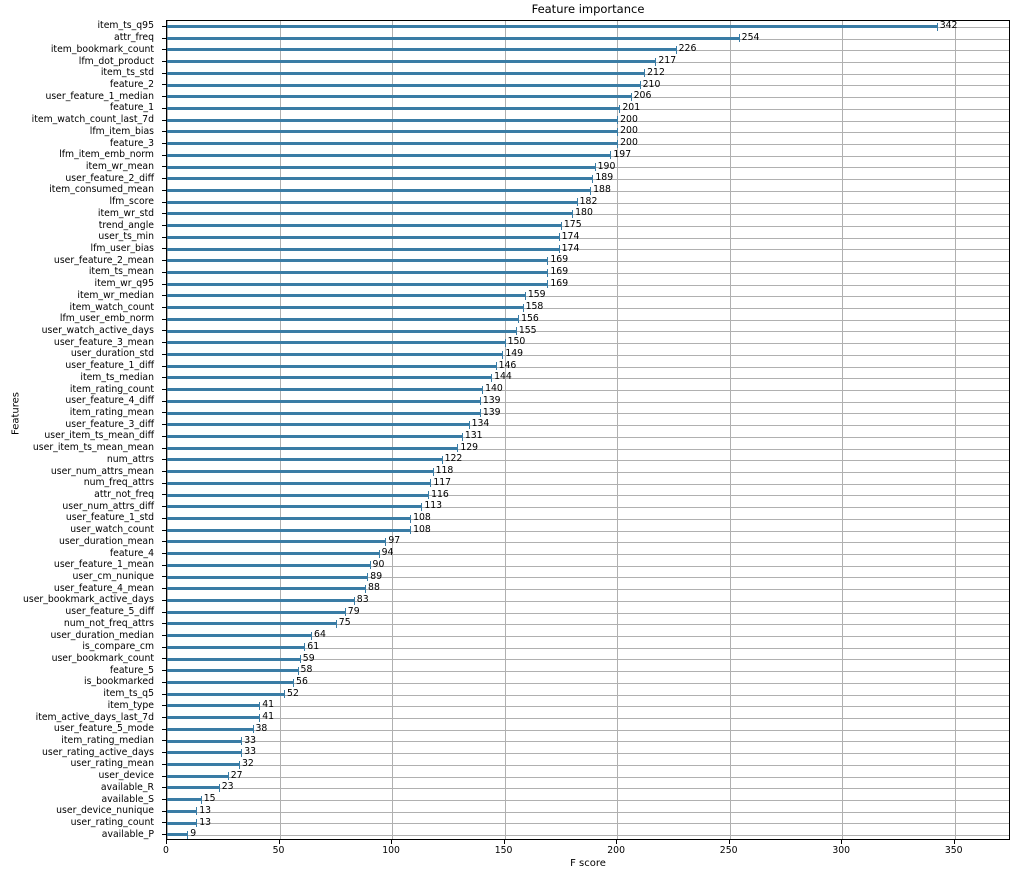 The image size is (1016, 876). Describe the element at coordinates (588, 61) in the screenshot. I see `bar-row: 217` at that location.